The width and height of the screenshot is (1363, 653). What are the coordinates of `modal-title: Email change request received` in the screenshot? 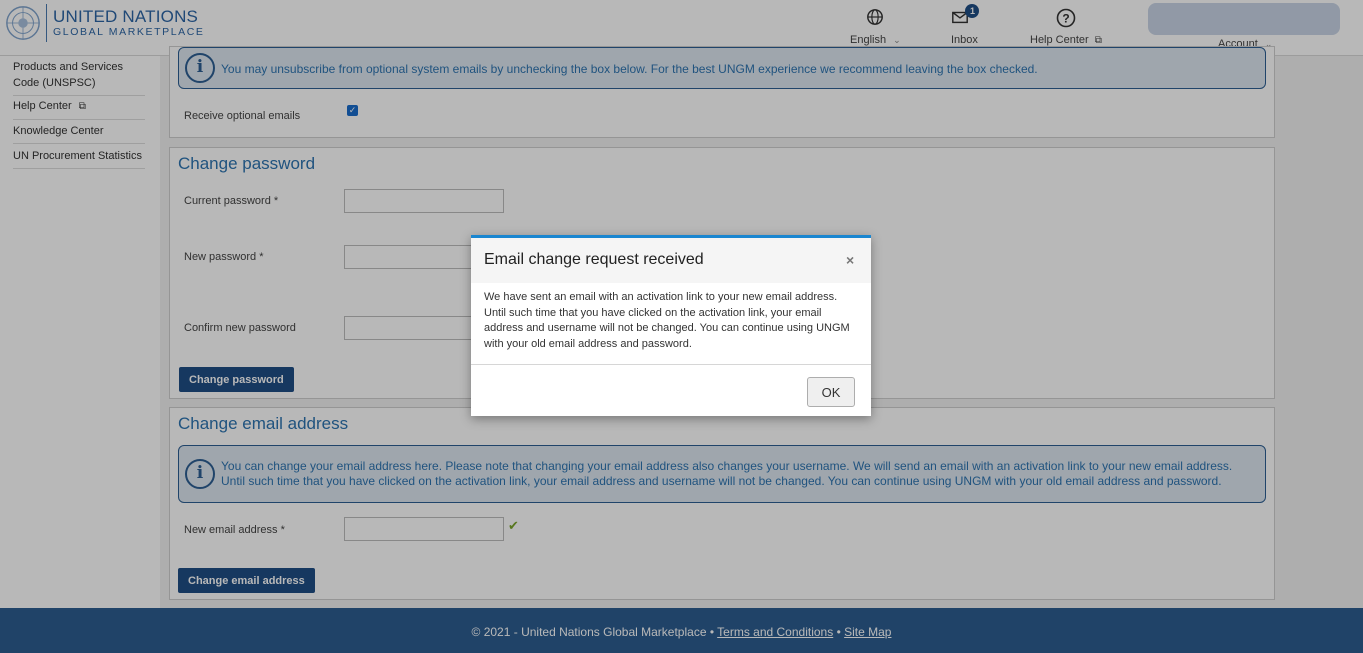 It's located at (594, 259).